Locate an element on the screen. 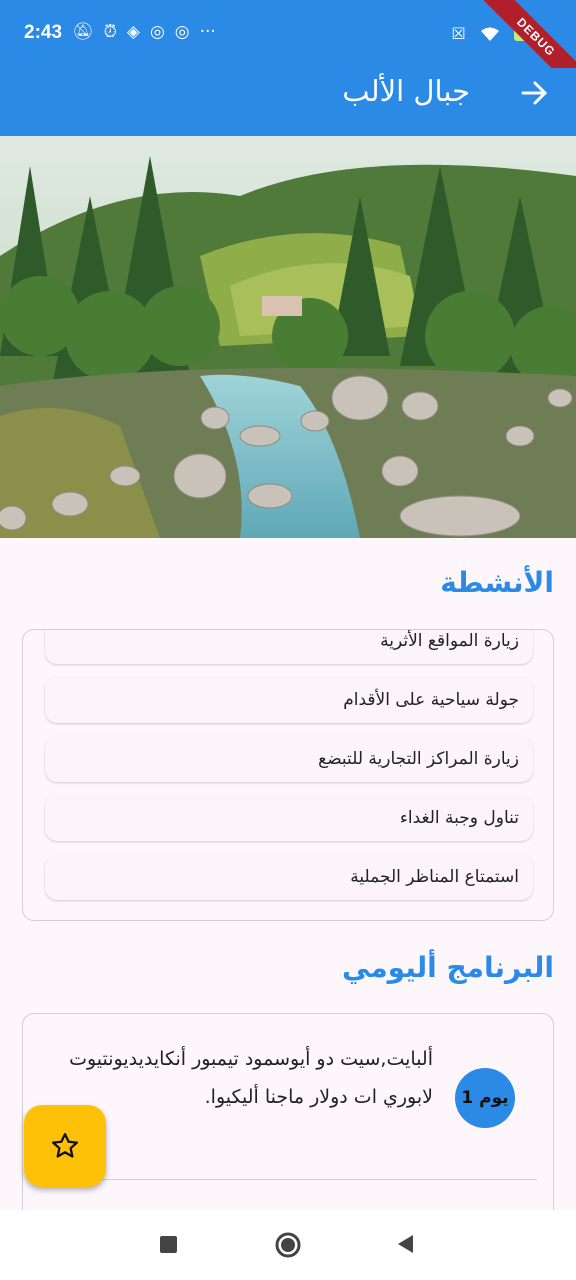 Image resolution: width=576 pixels, height=1280 pixels. divider is located at coordinates (288, 1179).